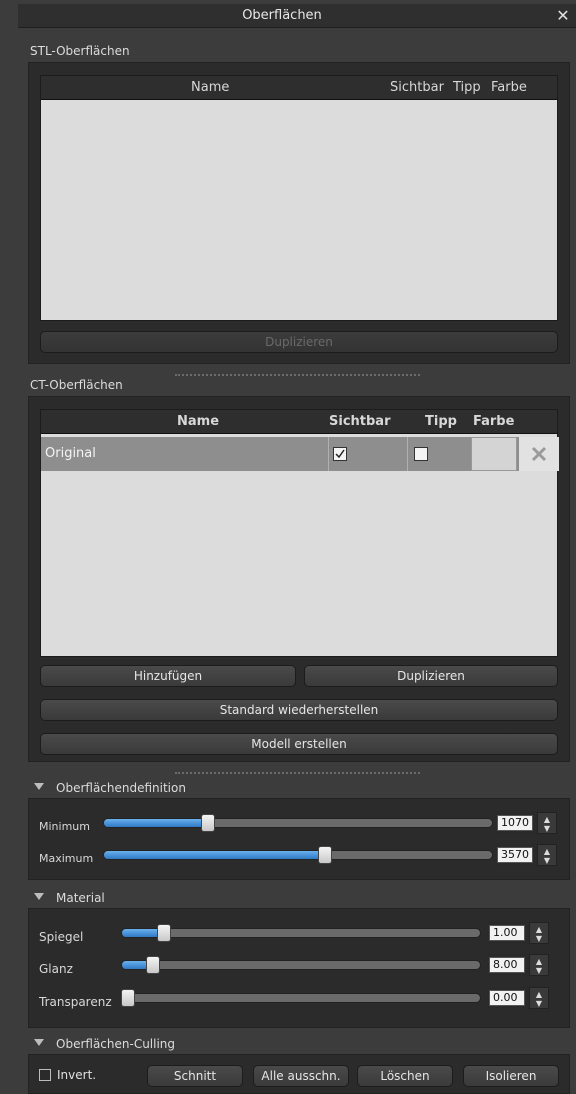 The image size is (576, 1094). Describe the element at coordinates (509, 87) in the screenshot. I see `stl-col-color: Farbe` at that location.